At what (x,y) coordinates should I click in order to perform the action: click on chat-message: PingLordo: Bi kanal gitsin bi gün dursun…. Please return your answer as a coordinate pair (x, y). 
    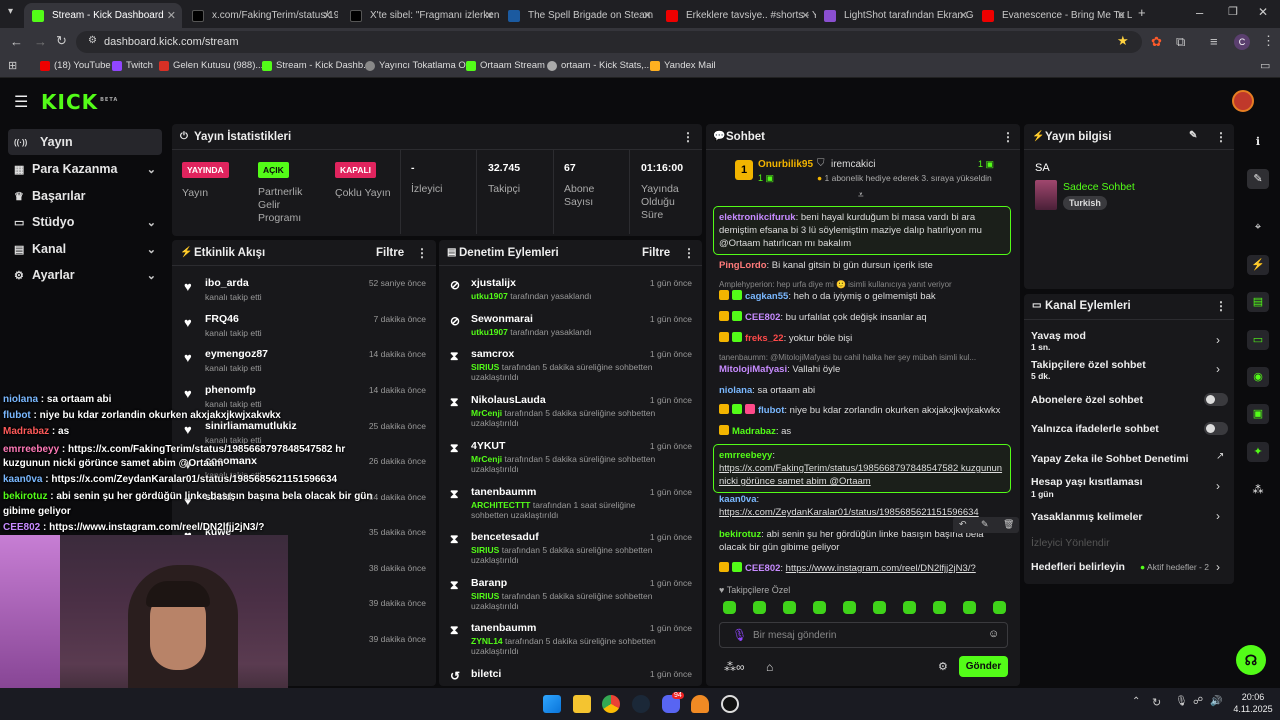
    Looking at the image, I should click on (865, 265).